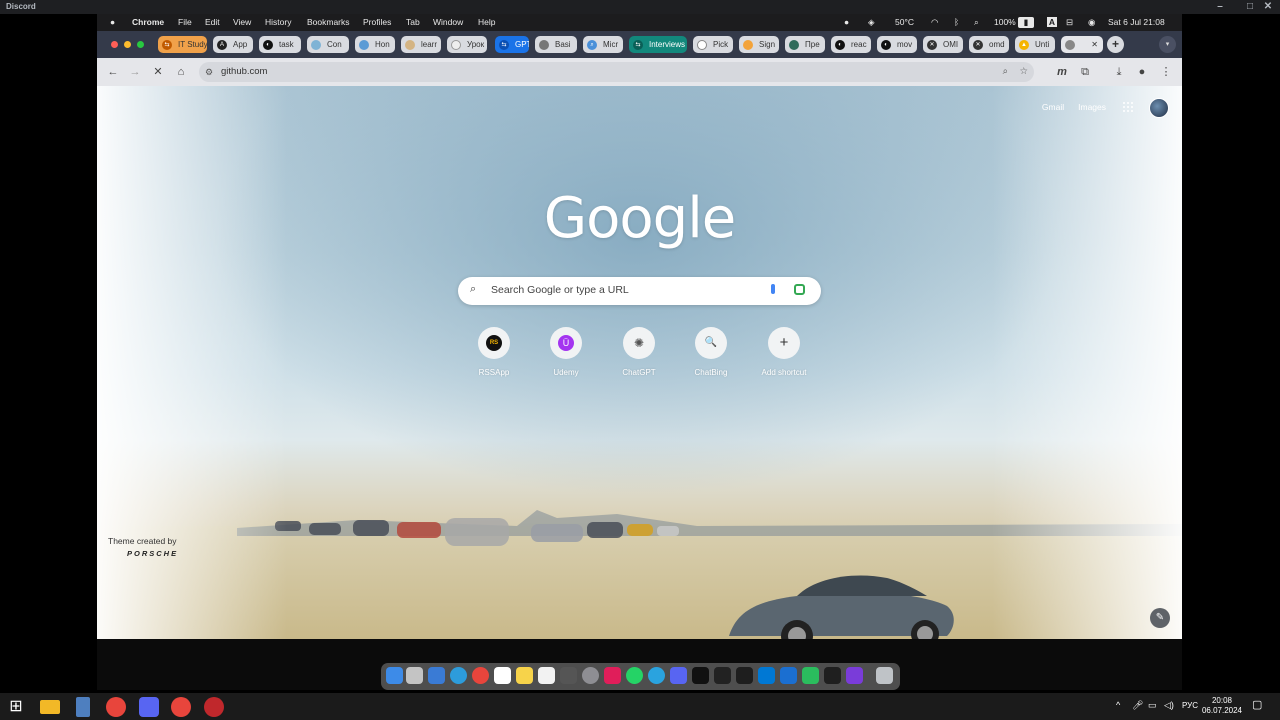 This screenshot has width=1280, height=720. I want to click on chrome-taskbar-icon, so click(116, 707).